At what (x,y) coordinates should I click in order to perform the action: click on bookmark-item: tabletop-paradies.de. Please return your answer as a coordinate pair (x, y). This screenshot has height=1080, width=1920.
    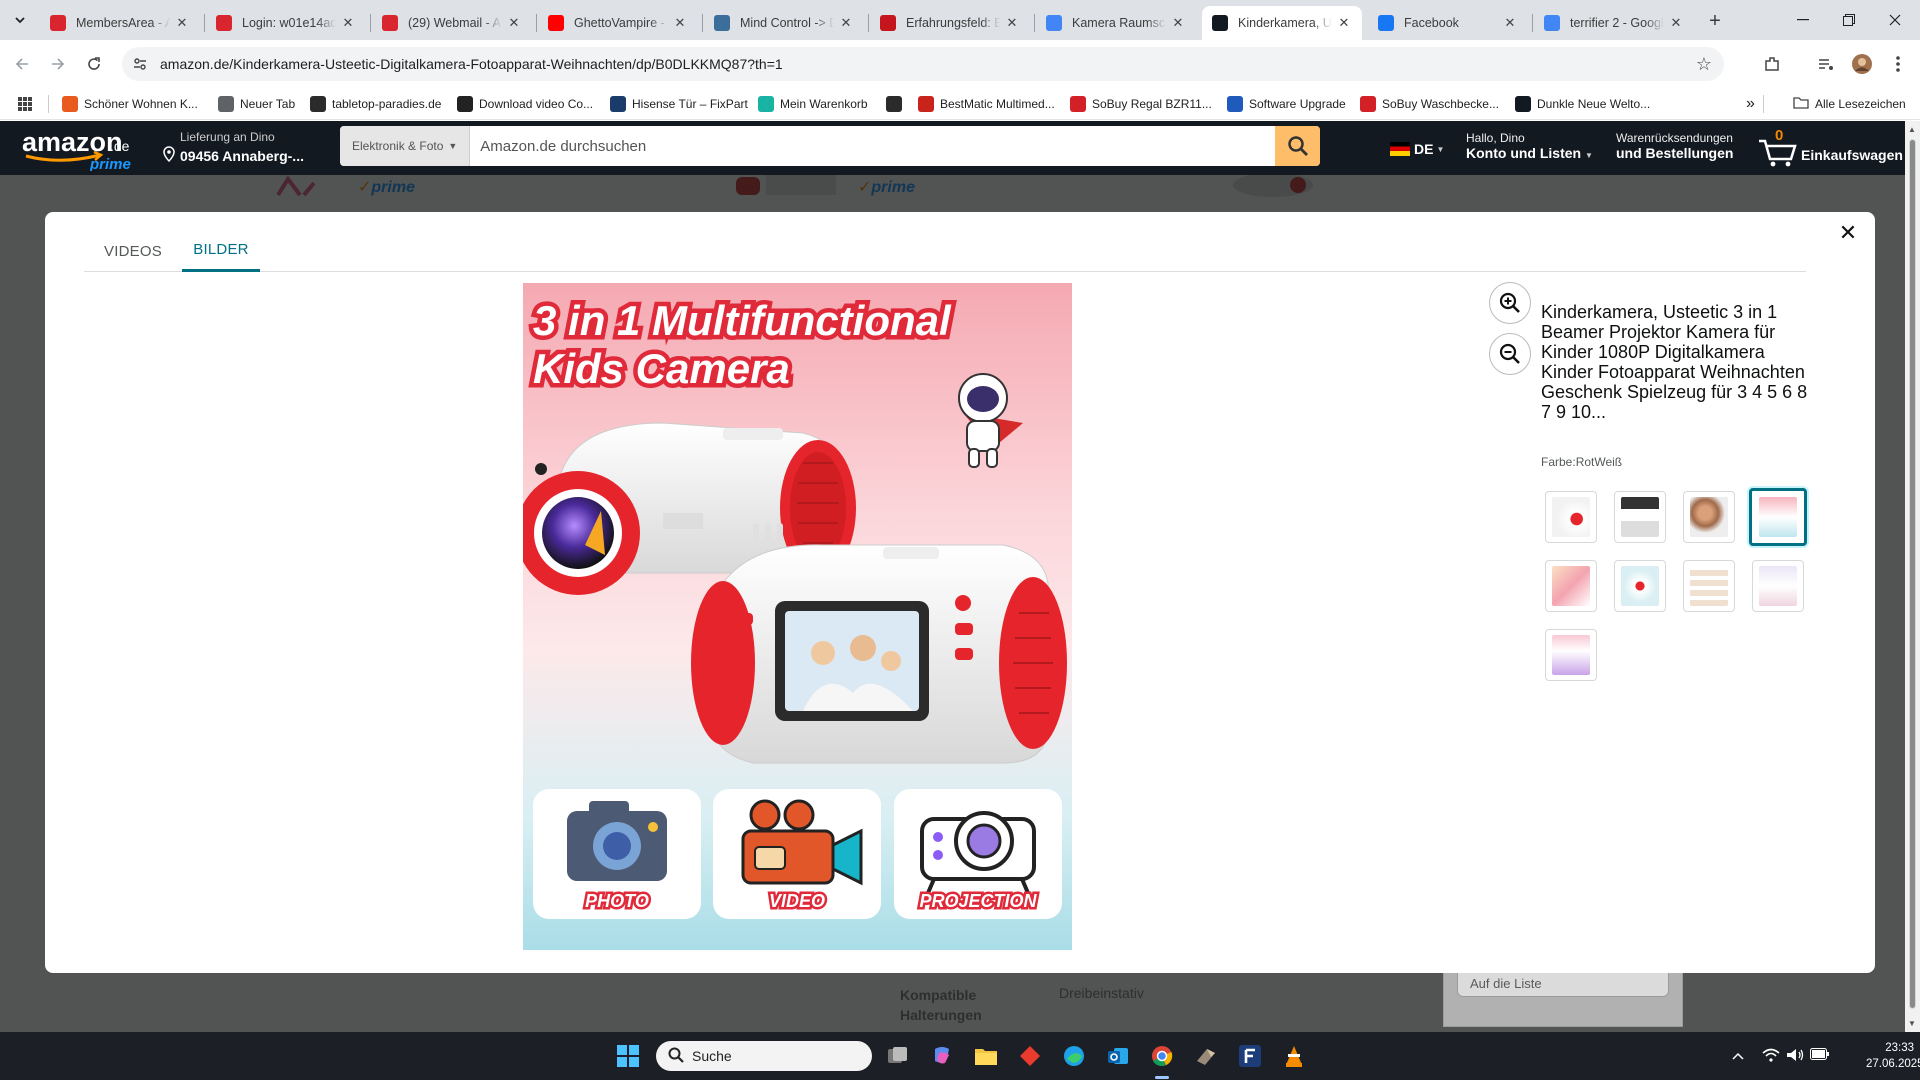
    Looking at the image, I should click on (375, 104).